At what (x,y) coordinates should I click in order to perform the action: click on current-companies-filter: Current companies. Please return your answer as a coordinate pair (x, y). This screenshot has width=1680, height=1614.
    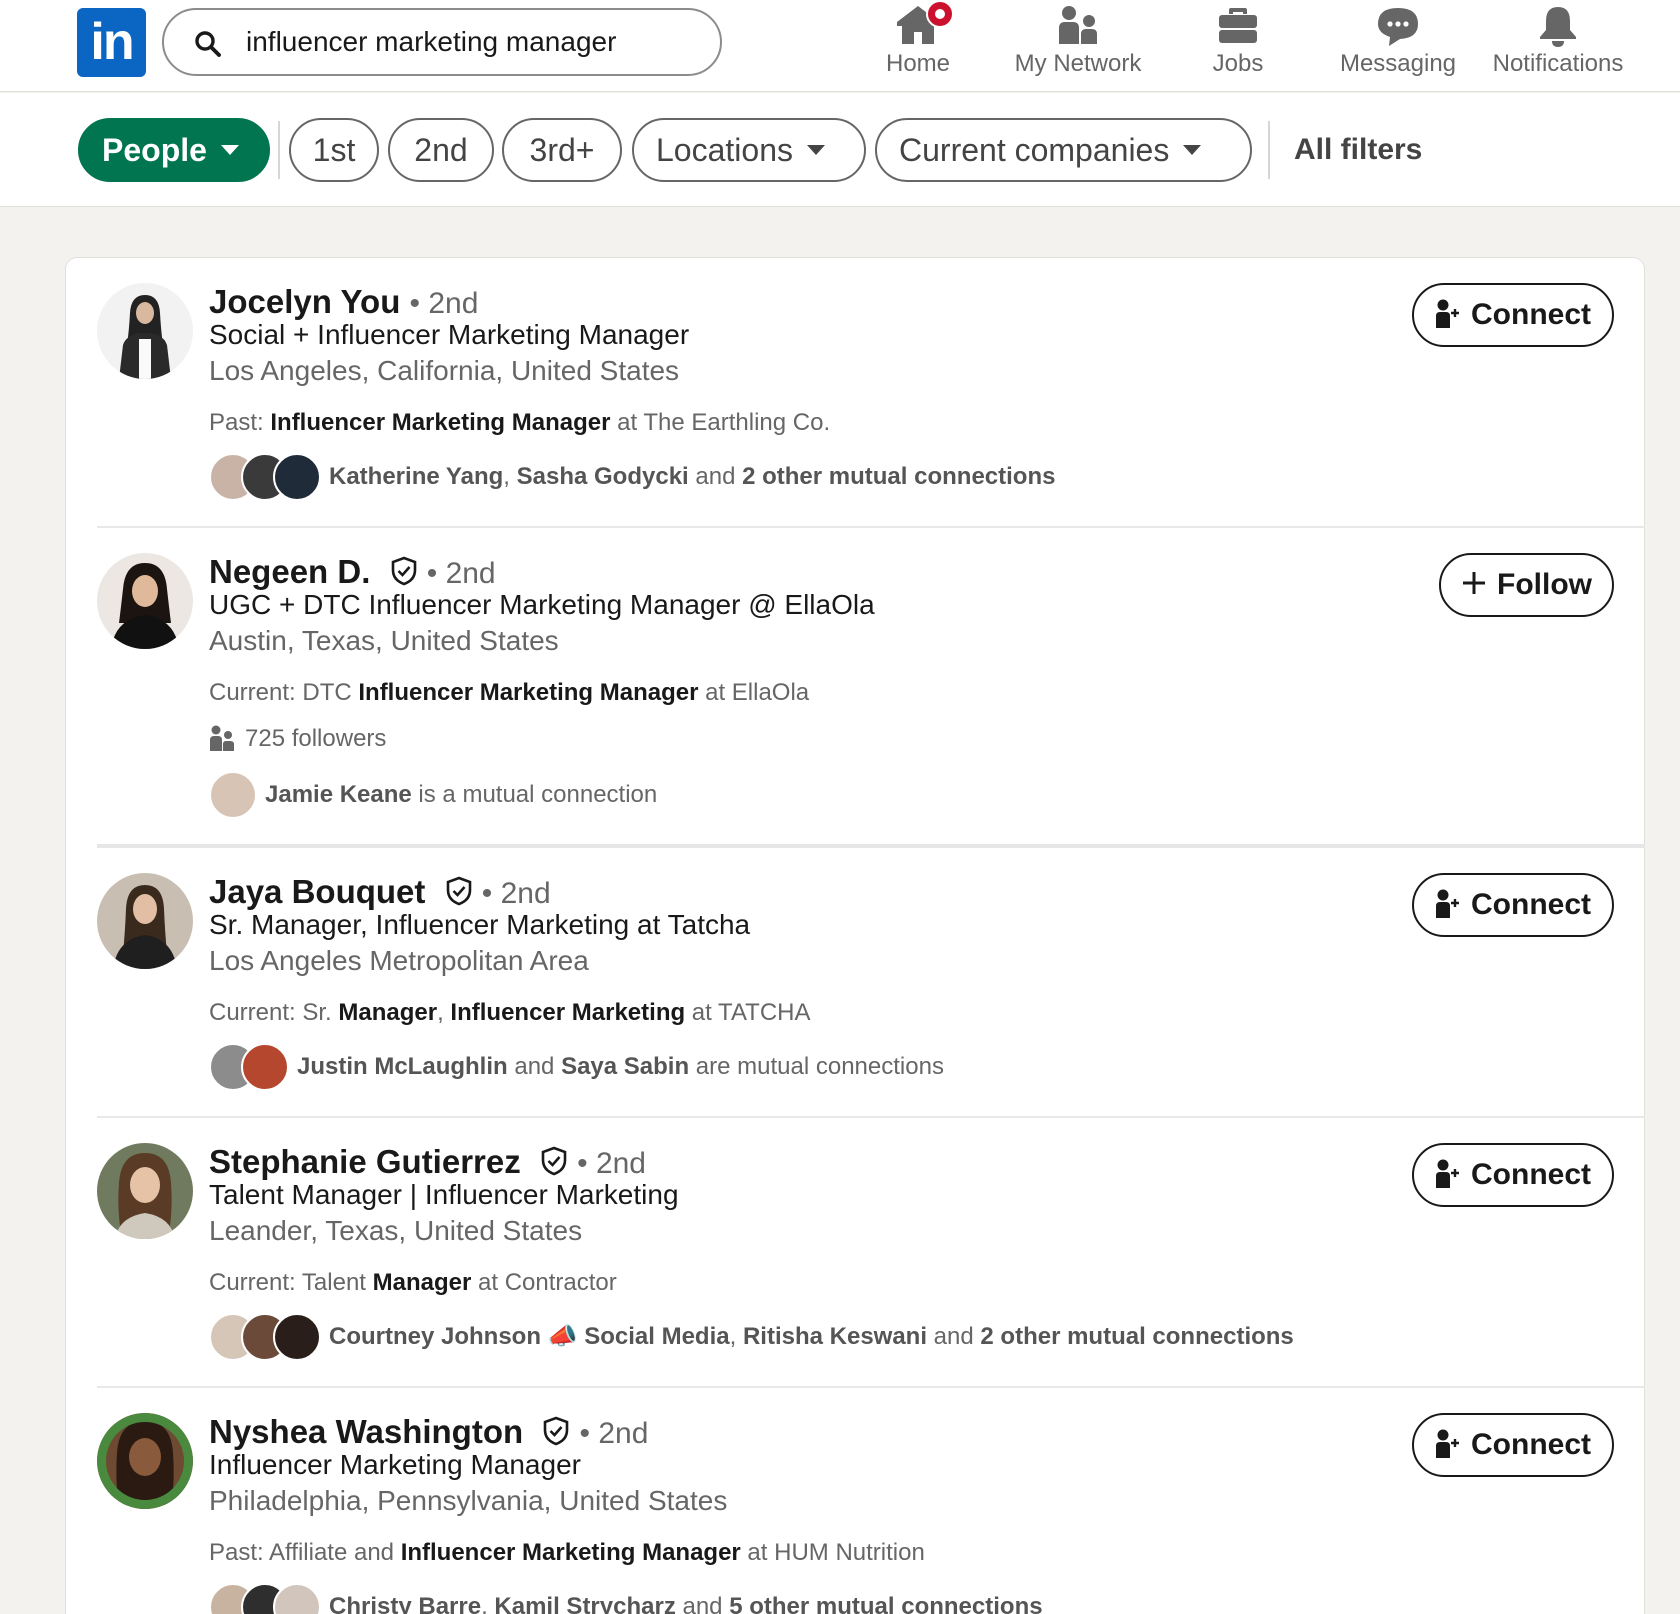
    Looking at the image, I should click on (1063, 150).